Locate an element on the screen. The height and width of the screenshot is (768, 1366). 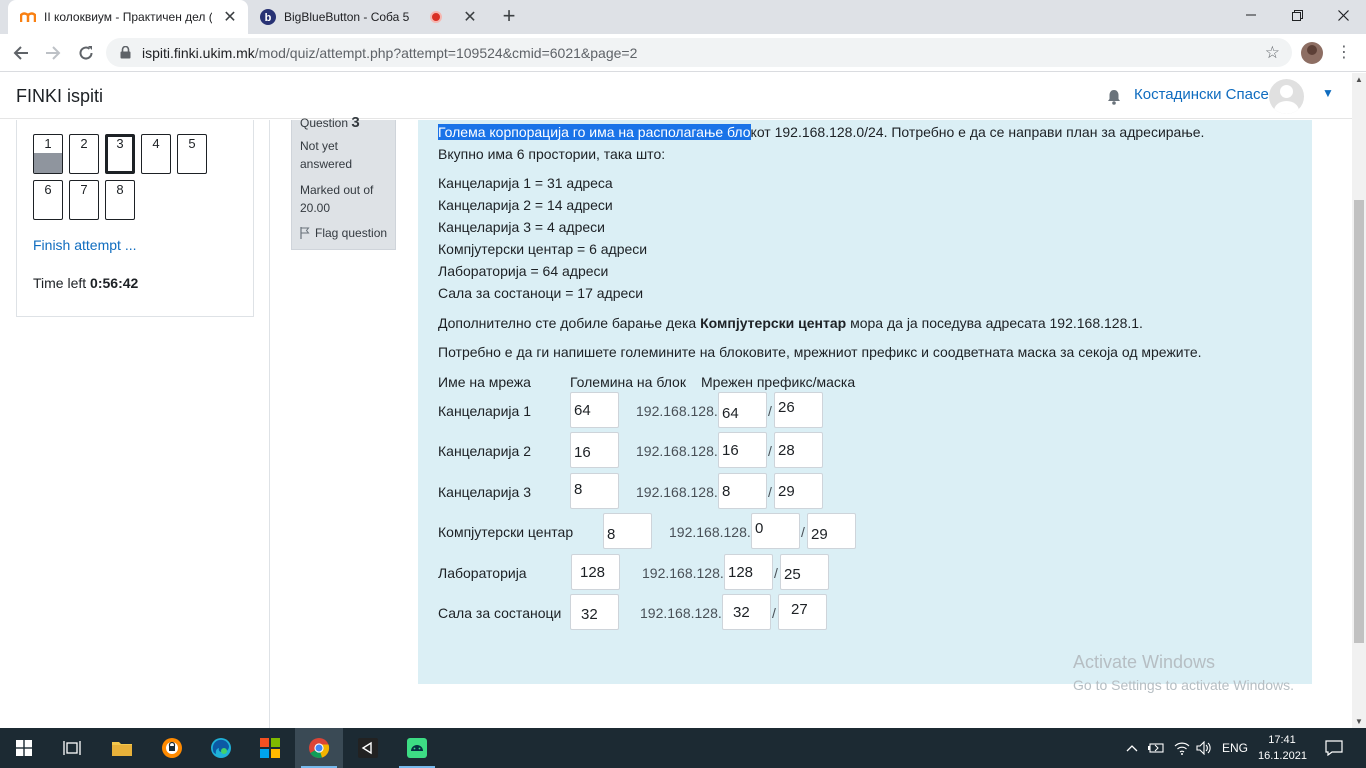
browser-menu-icon: ⋮ is located at coordinates (1344, 53).